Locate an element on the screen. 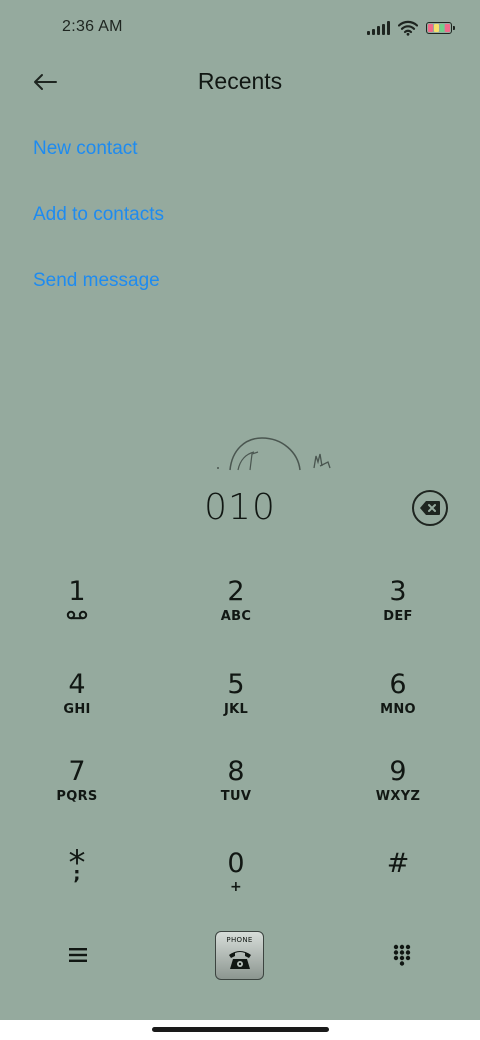 The width and height of the screenshot is (480, 1040). wifi-icon is located at coordinates (408, 28).